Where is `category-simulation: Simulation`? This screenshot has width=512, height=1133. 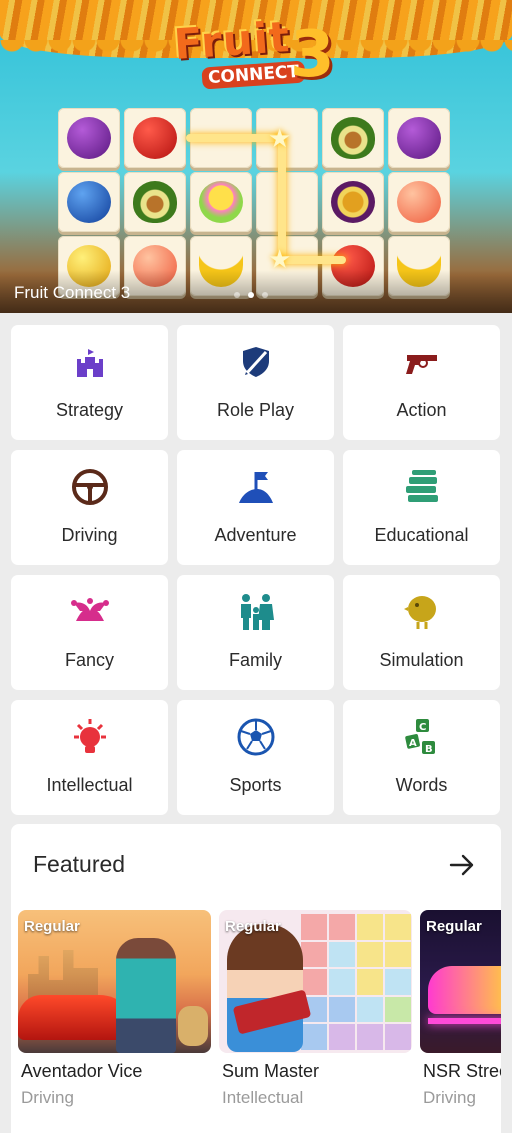 category-simulation: Simulation is located at coordinates (421, 632).